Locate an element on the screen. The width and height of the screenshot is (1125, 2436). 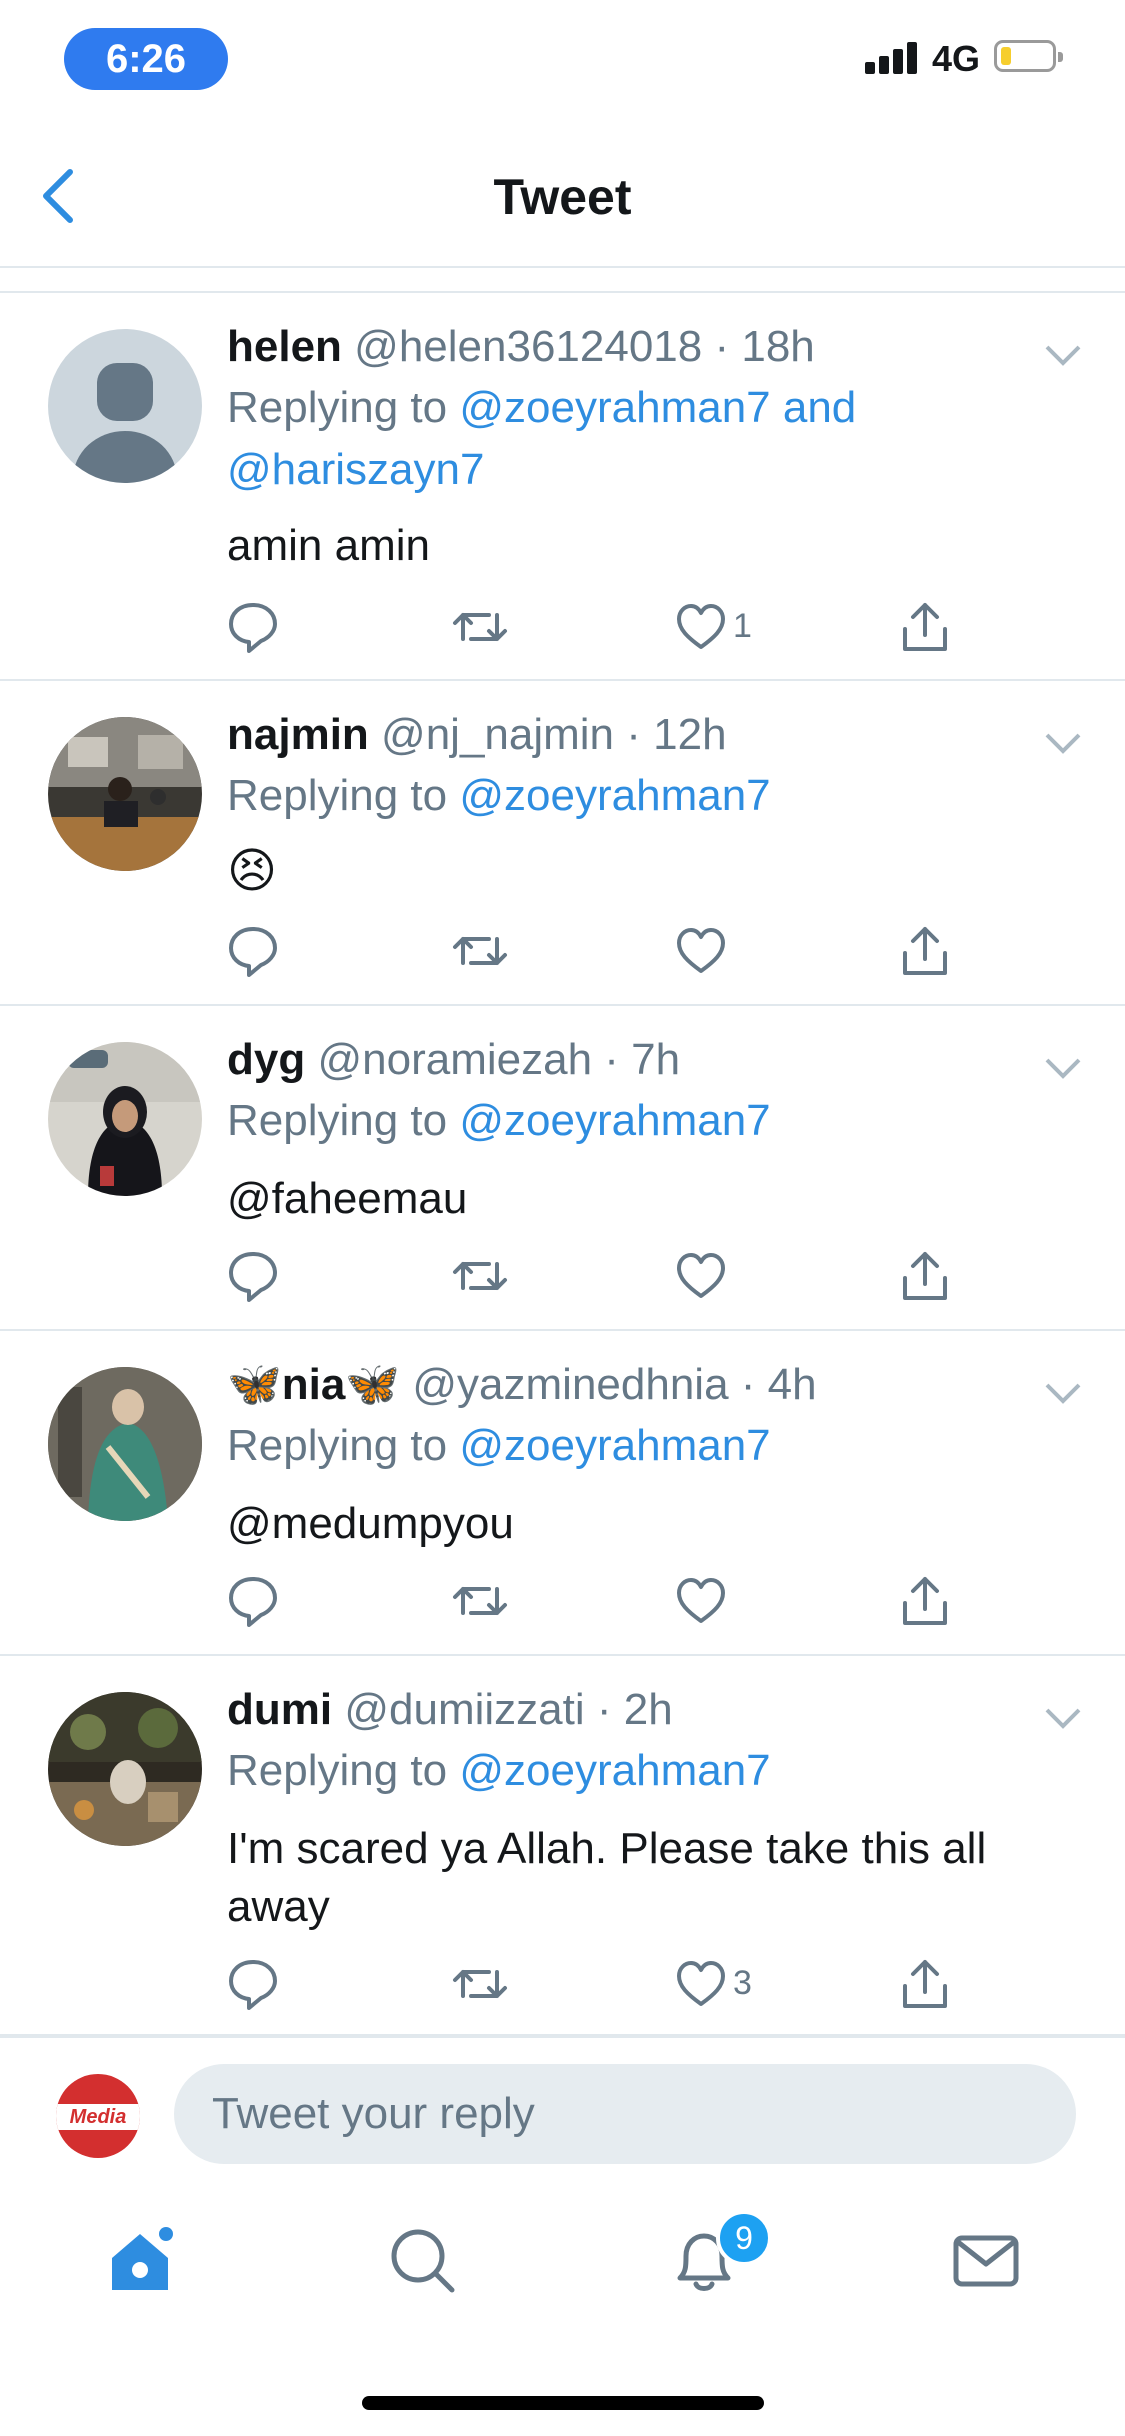
tweet-header: 🦋nia🦋 @yazminedhnia · 4h is located at coordinates (522, 1385).